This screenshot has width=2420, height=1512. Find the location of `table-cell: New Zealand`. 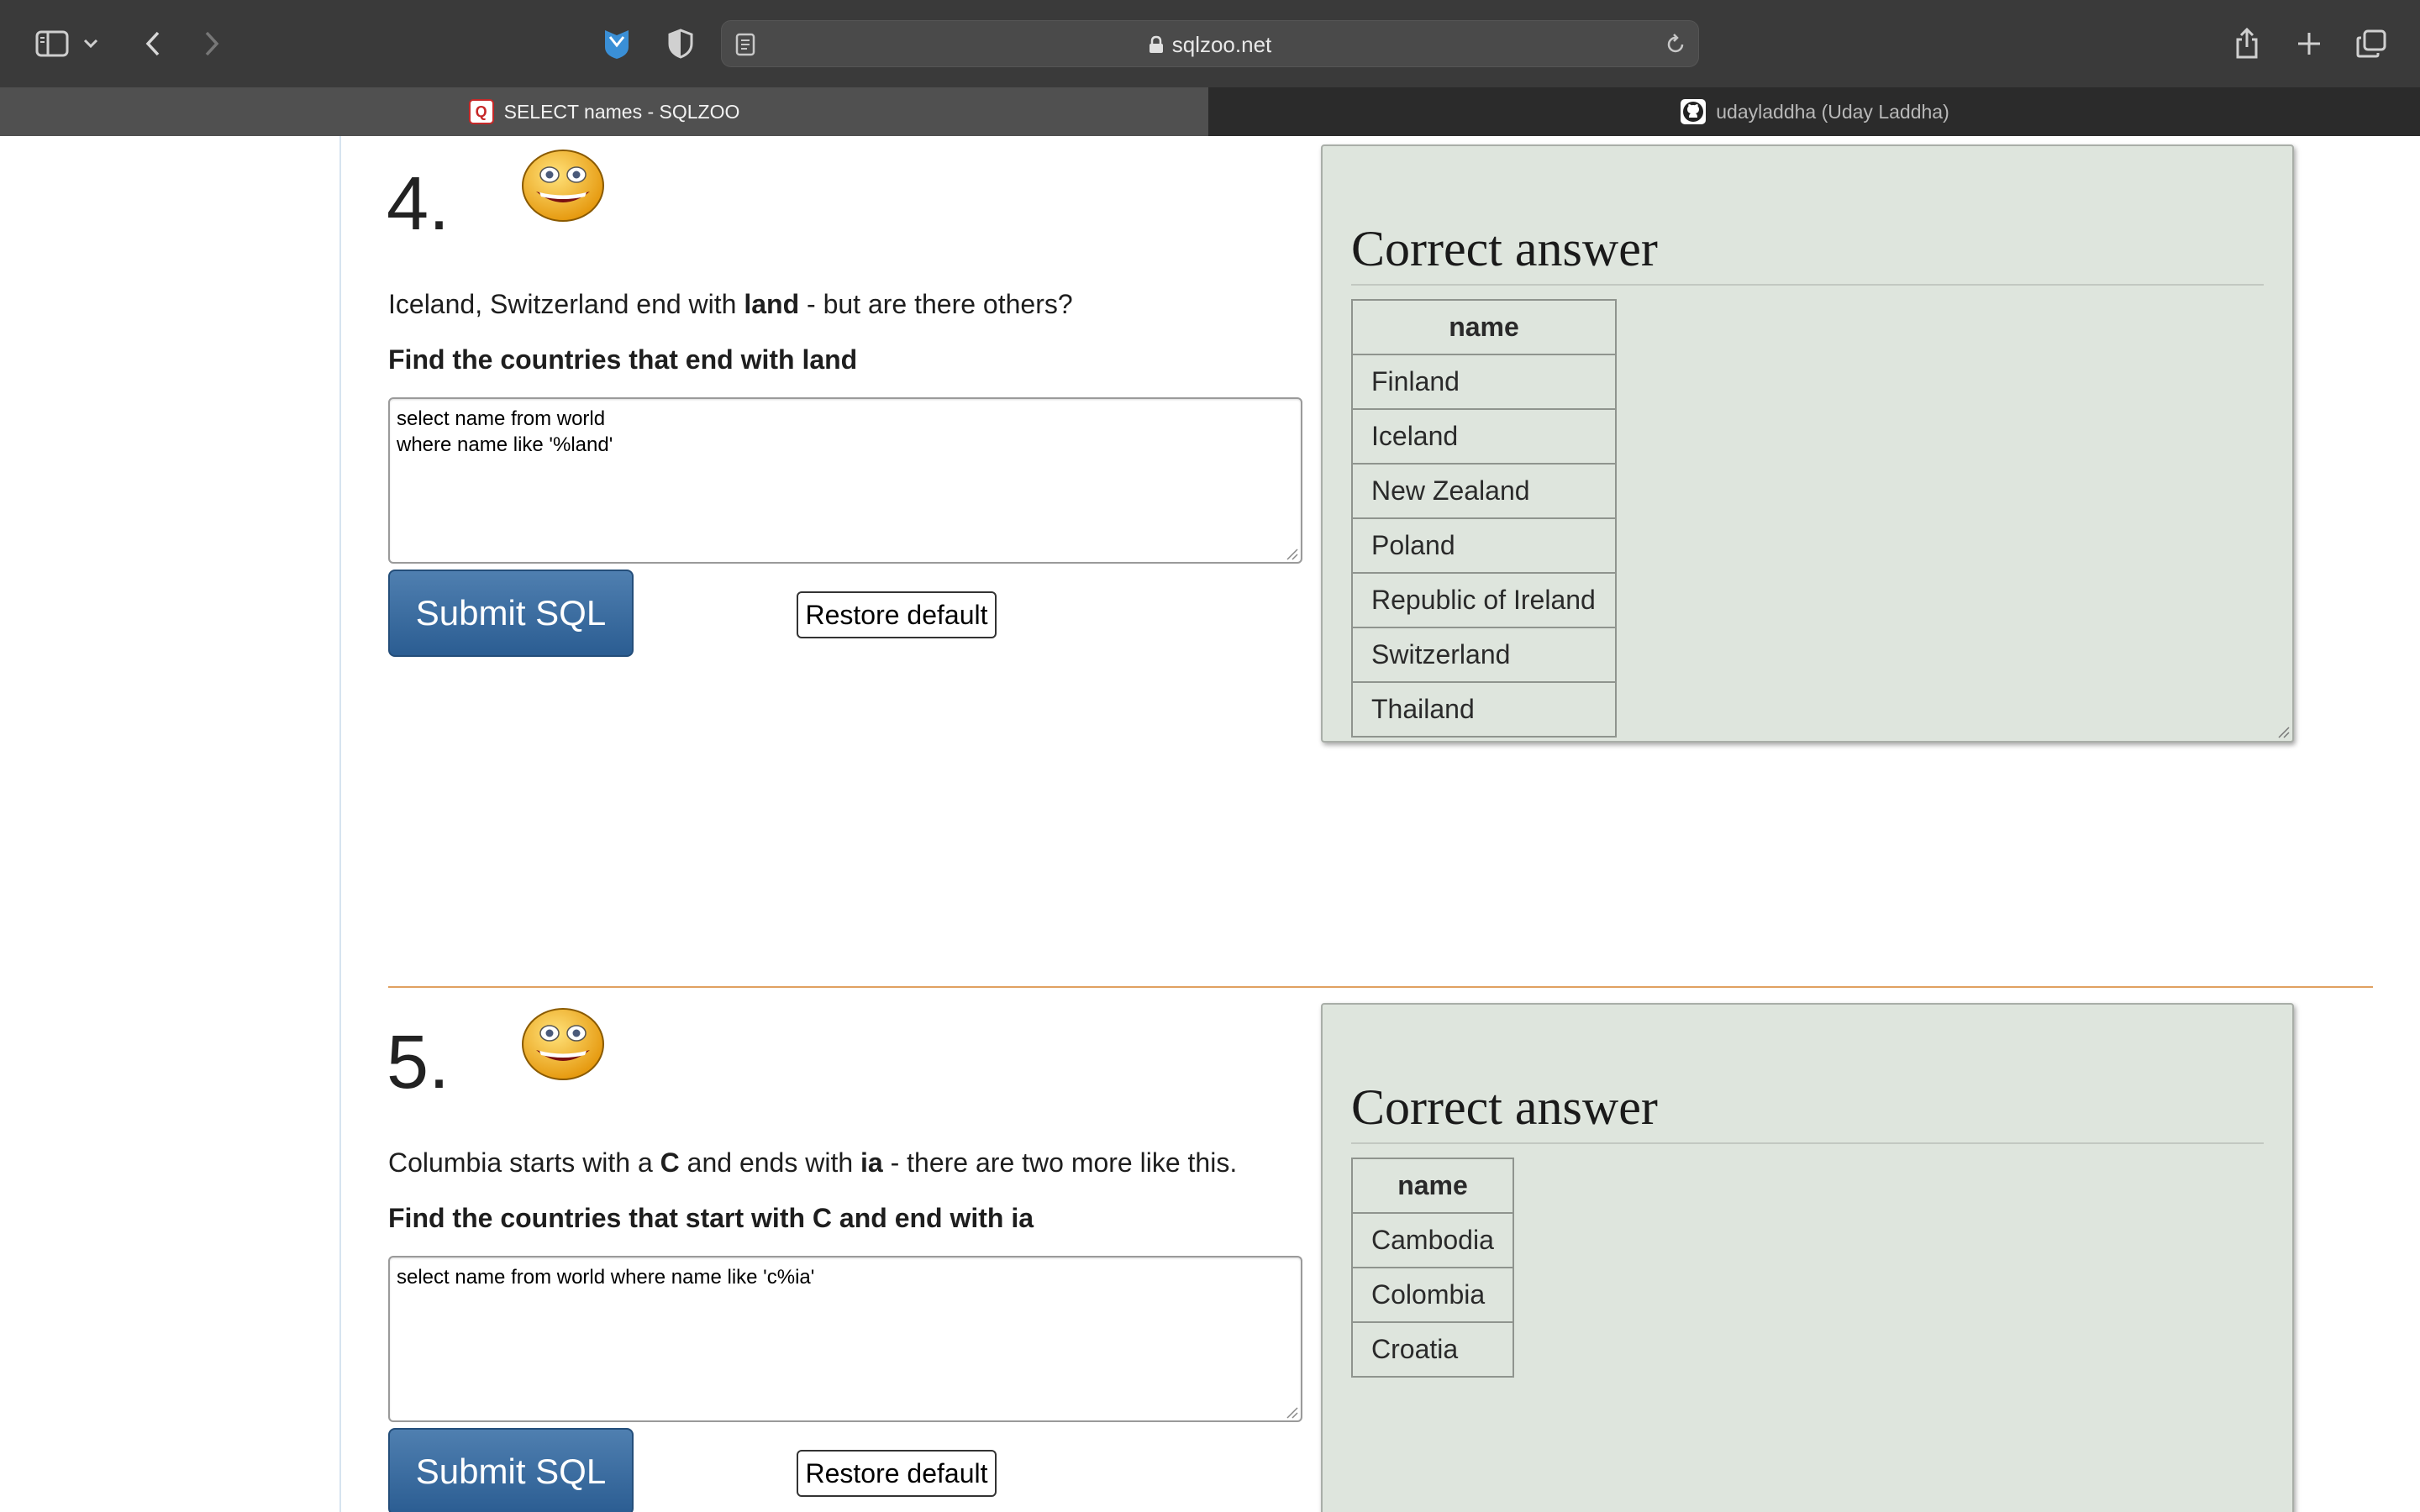

table-cell: New Zealand is located at coordinates (1484, 491).